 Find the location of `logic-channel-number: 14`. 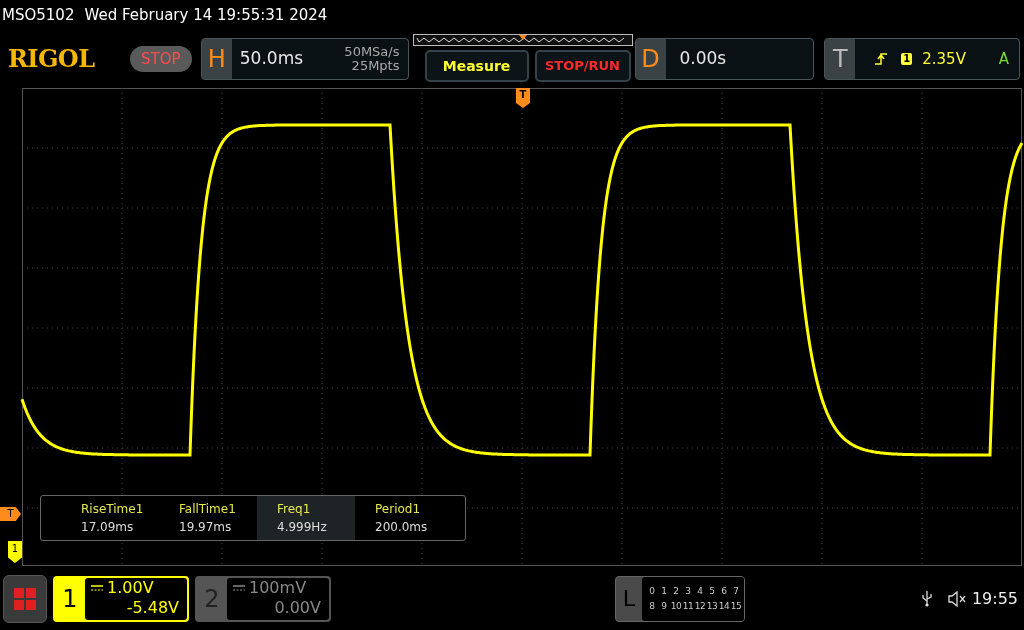

logic-channel-number: 14 is located at coordinates (724, 606).